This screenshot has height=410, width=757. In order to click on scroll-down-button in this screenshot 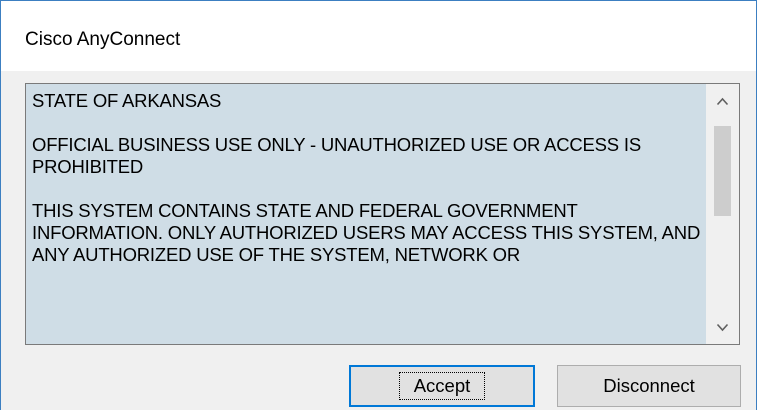, I will do `click(722, 327)`.